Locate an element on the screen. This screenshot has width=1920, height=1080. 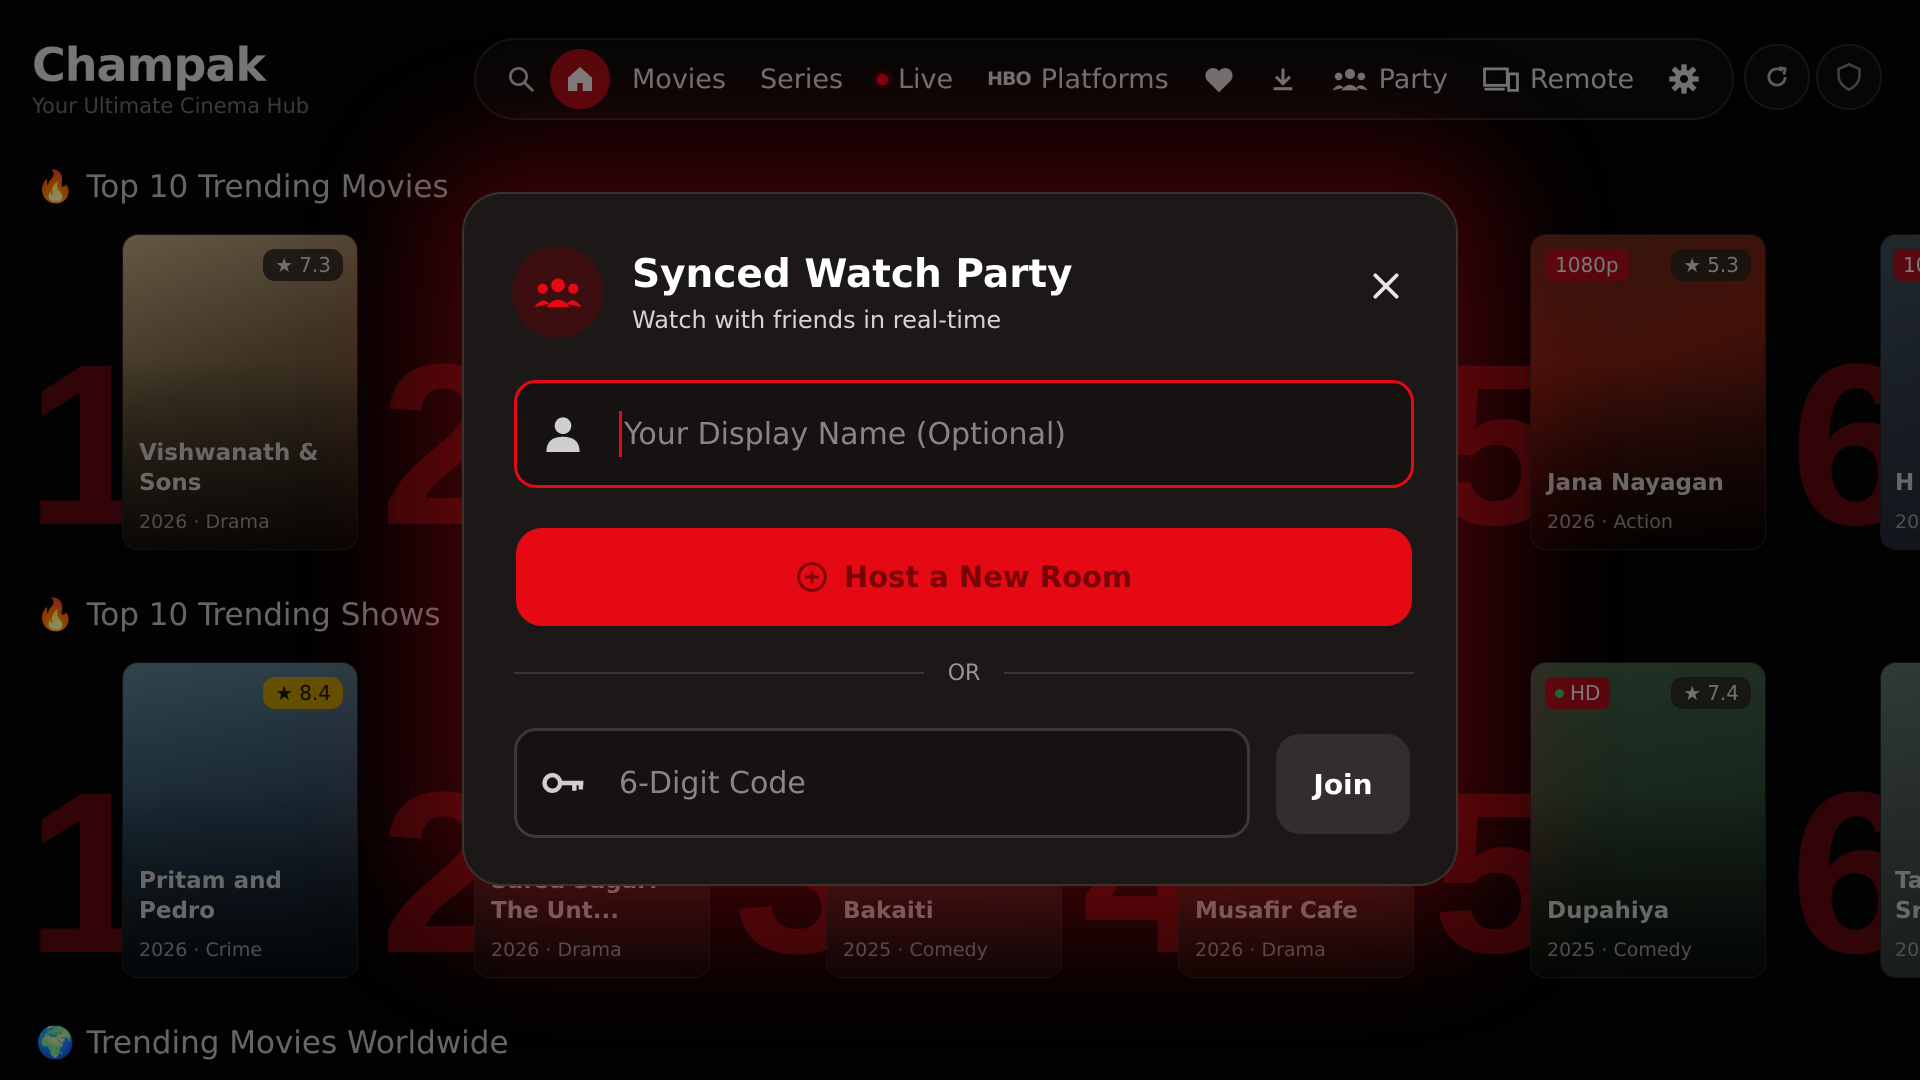
room-code-field is located at coordinates (882, 783).